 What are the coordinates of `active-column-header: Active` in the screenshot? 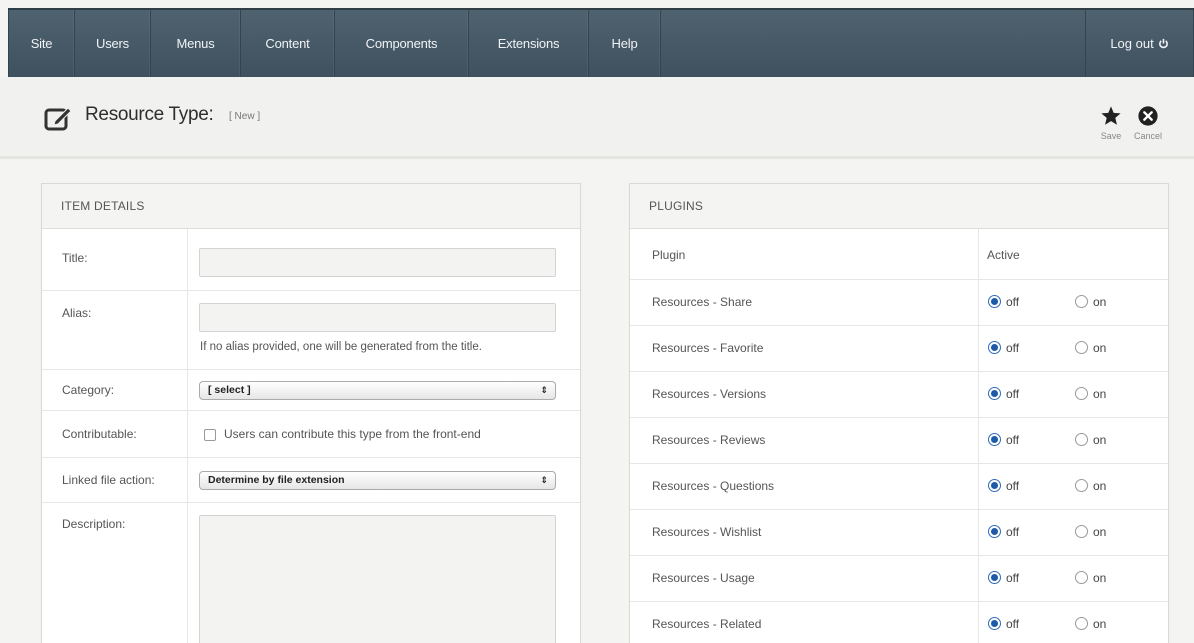 It's located at (1003, 255).